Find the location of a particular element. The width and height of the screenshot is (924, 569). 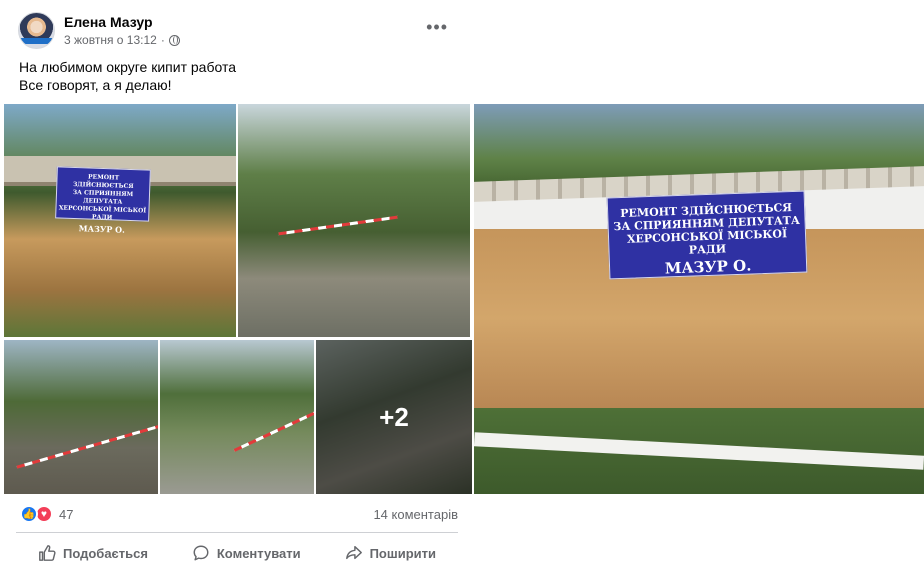

more-photos-overlay: +2 is located at coordinates (394, 417).